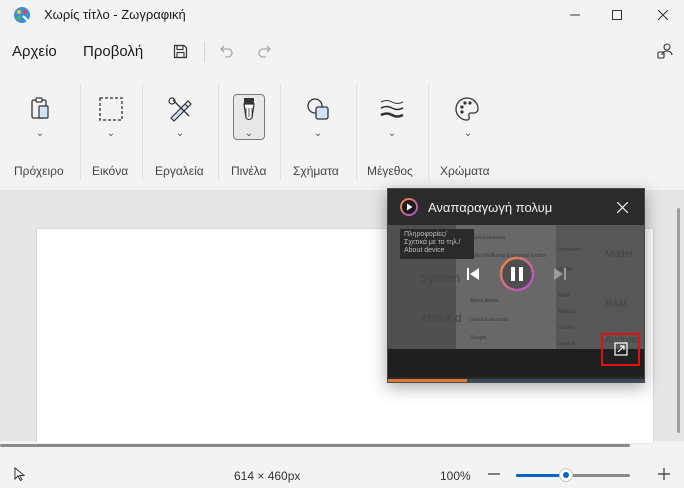 This screenshot has height=488, width=684. I want to click on menu-view: Προβολή, so click(113, 51).